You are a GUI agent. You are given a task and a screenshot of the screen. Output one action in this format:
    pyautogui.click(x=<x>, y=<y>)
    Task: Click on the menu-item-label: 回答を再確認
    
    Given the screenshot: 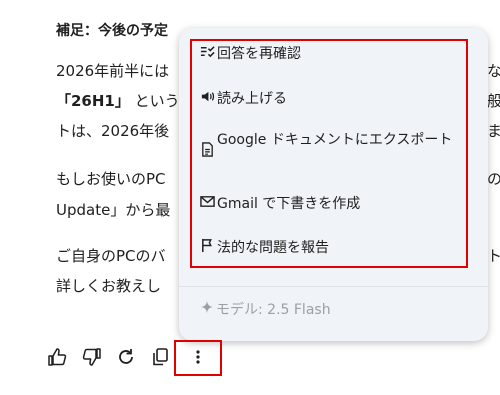 What is the action you would take?
    pyautogui.click(x=259, y=54)
    